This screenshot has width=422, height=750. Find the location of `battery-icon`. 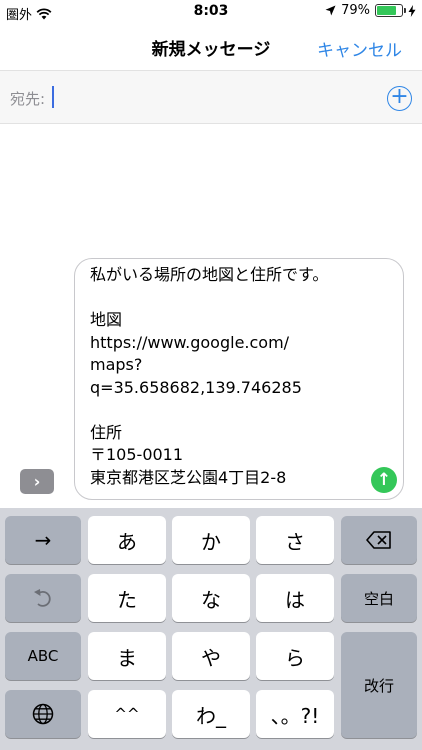

battery-icon is located at coordinates (390, 10).